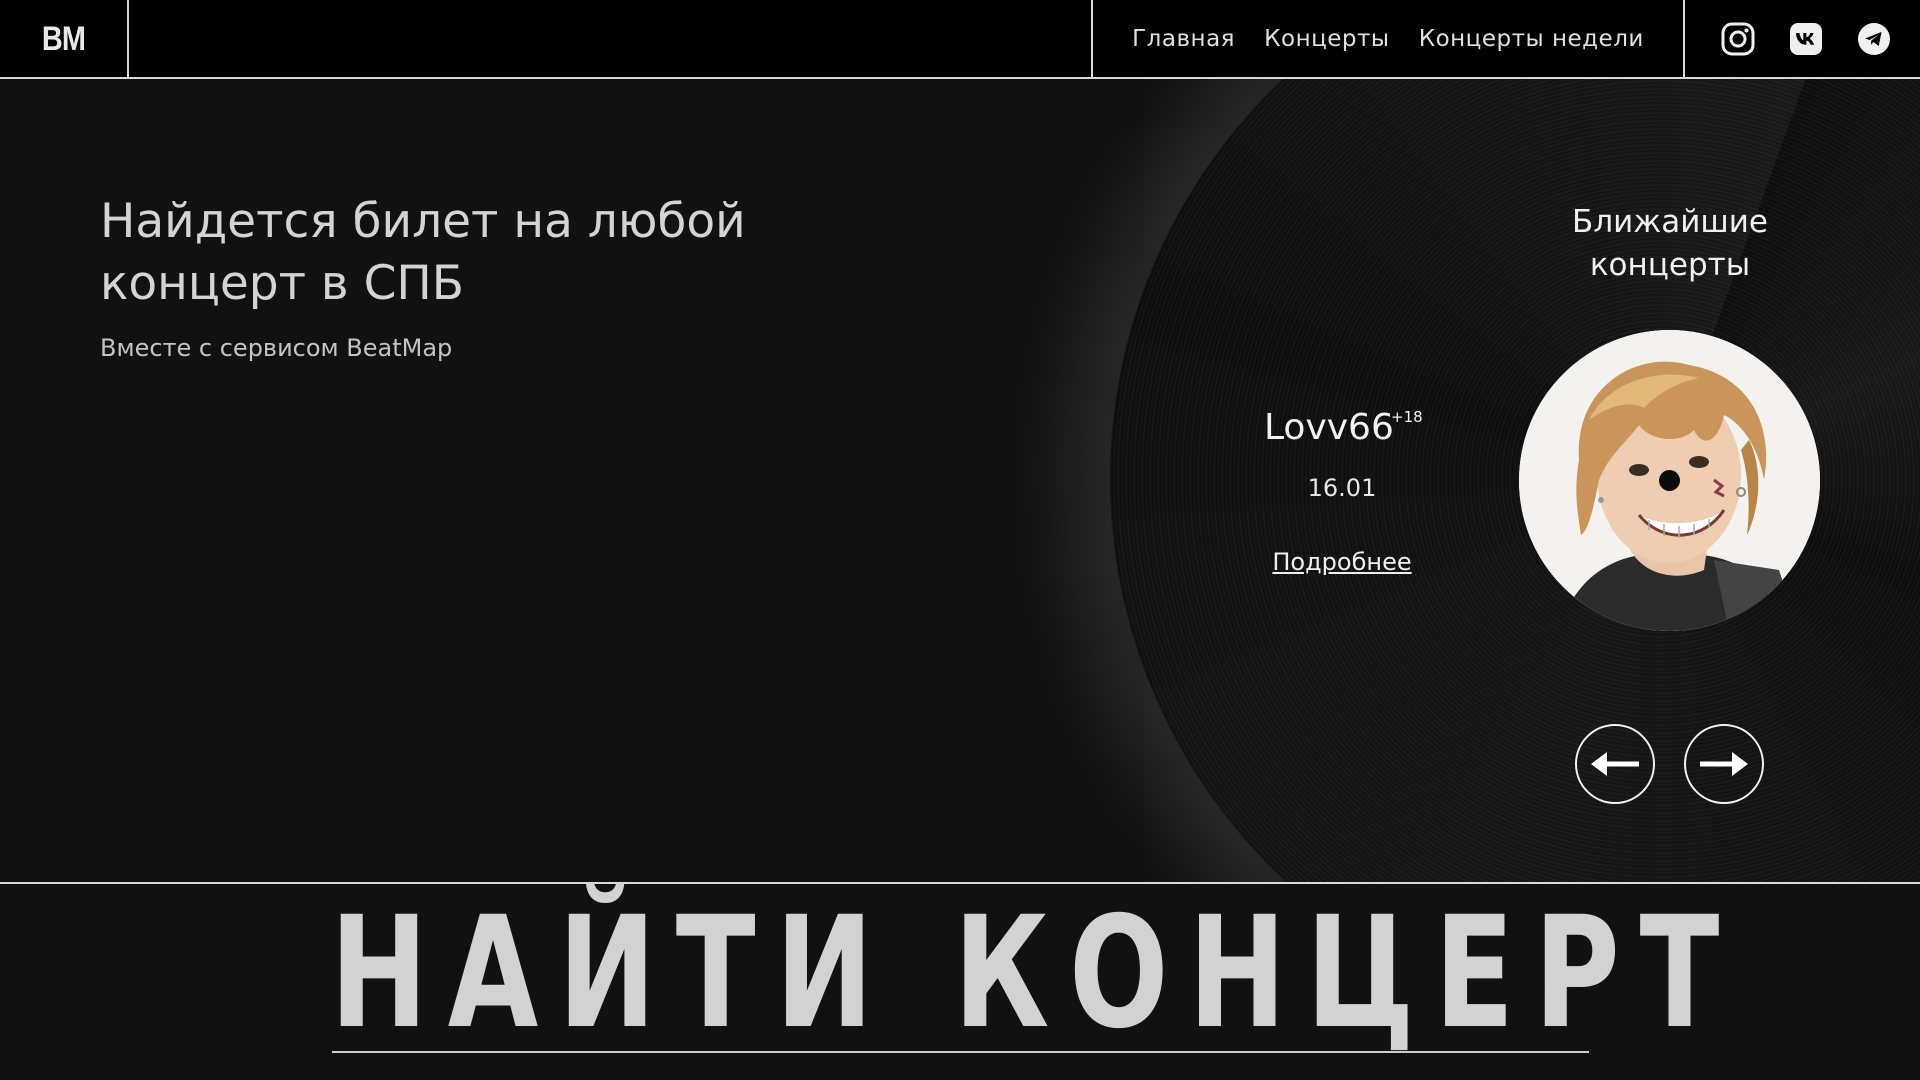  What do you see at coordinates (1874, 39) in the screenshot?
I see `telegram-icon` at bounding box center [1874, 39].